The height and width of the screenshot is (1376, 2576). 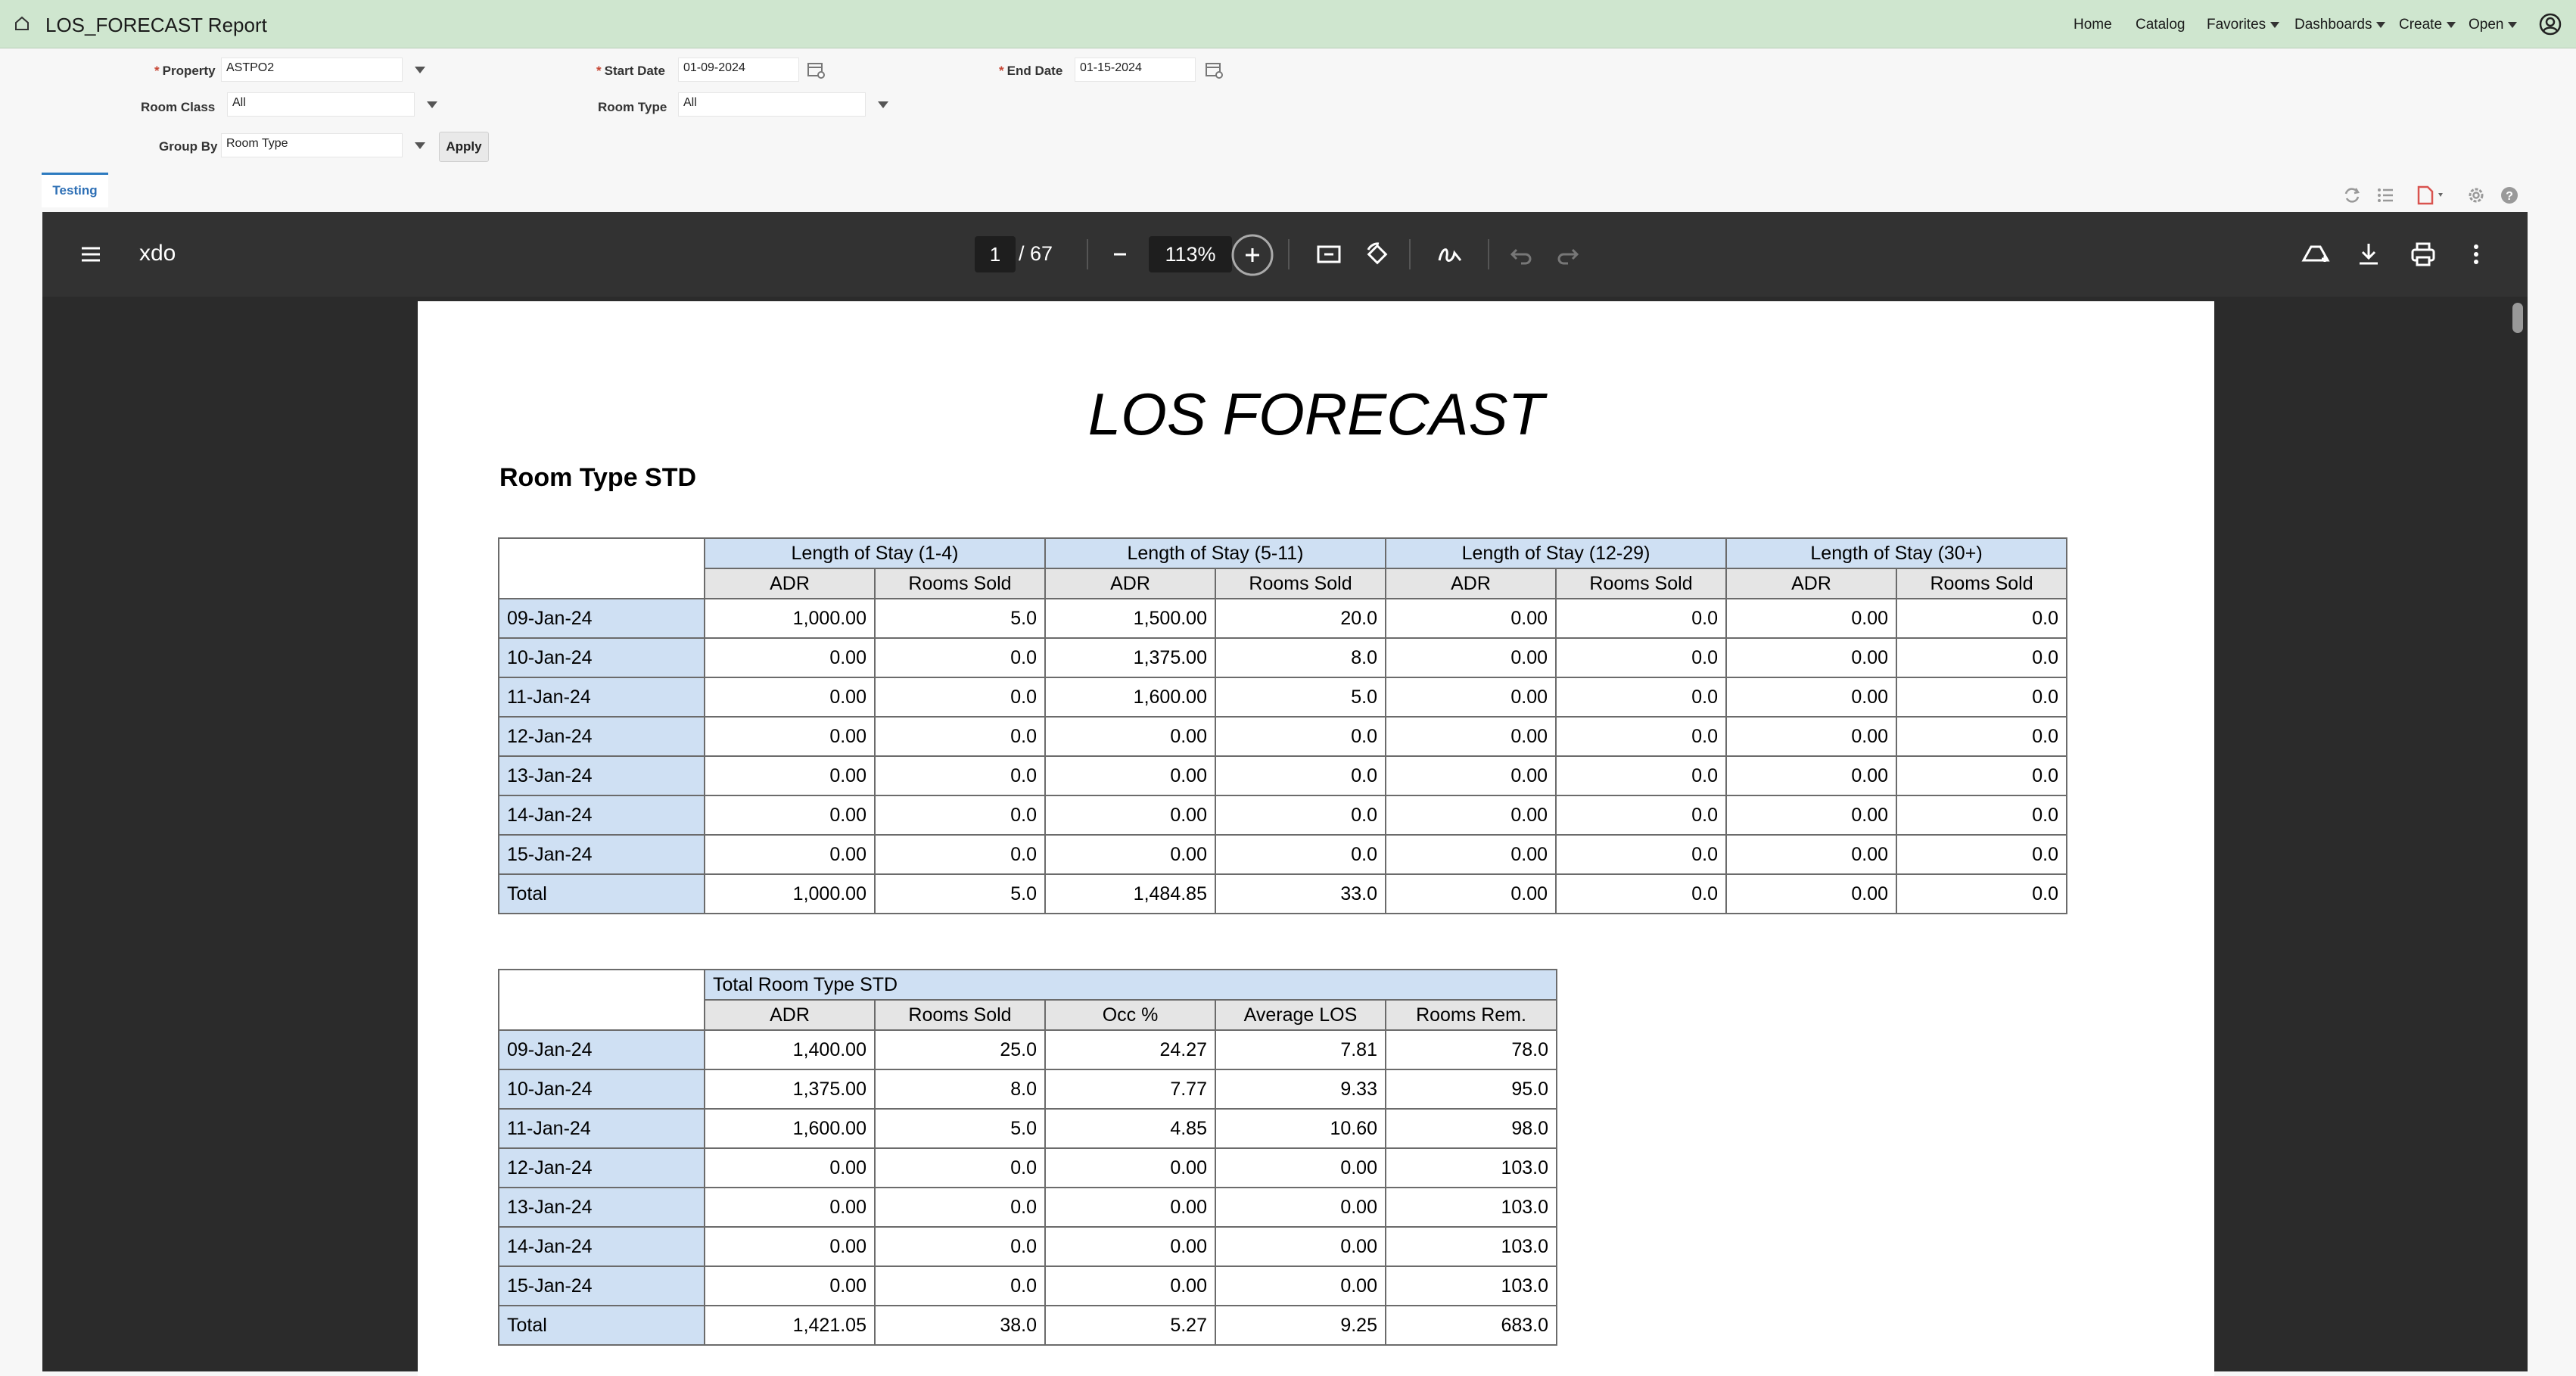 I want to click on start-date-field: 01-09-2024, so click(x=738, y=70).